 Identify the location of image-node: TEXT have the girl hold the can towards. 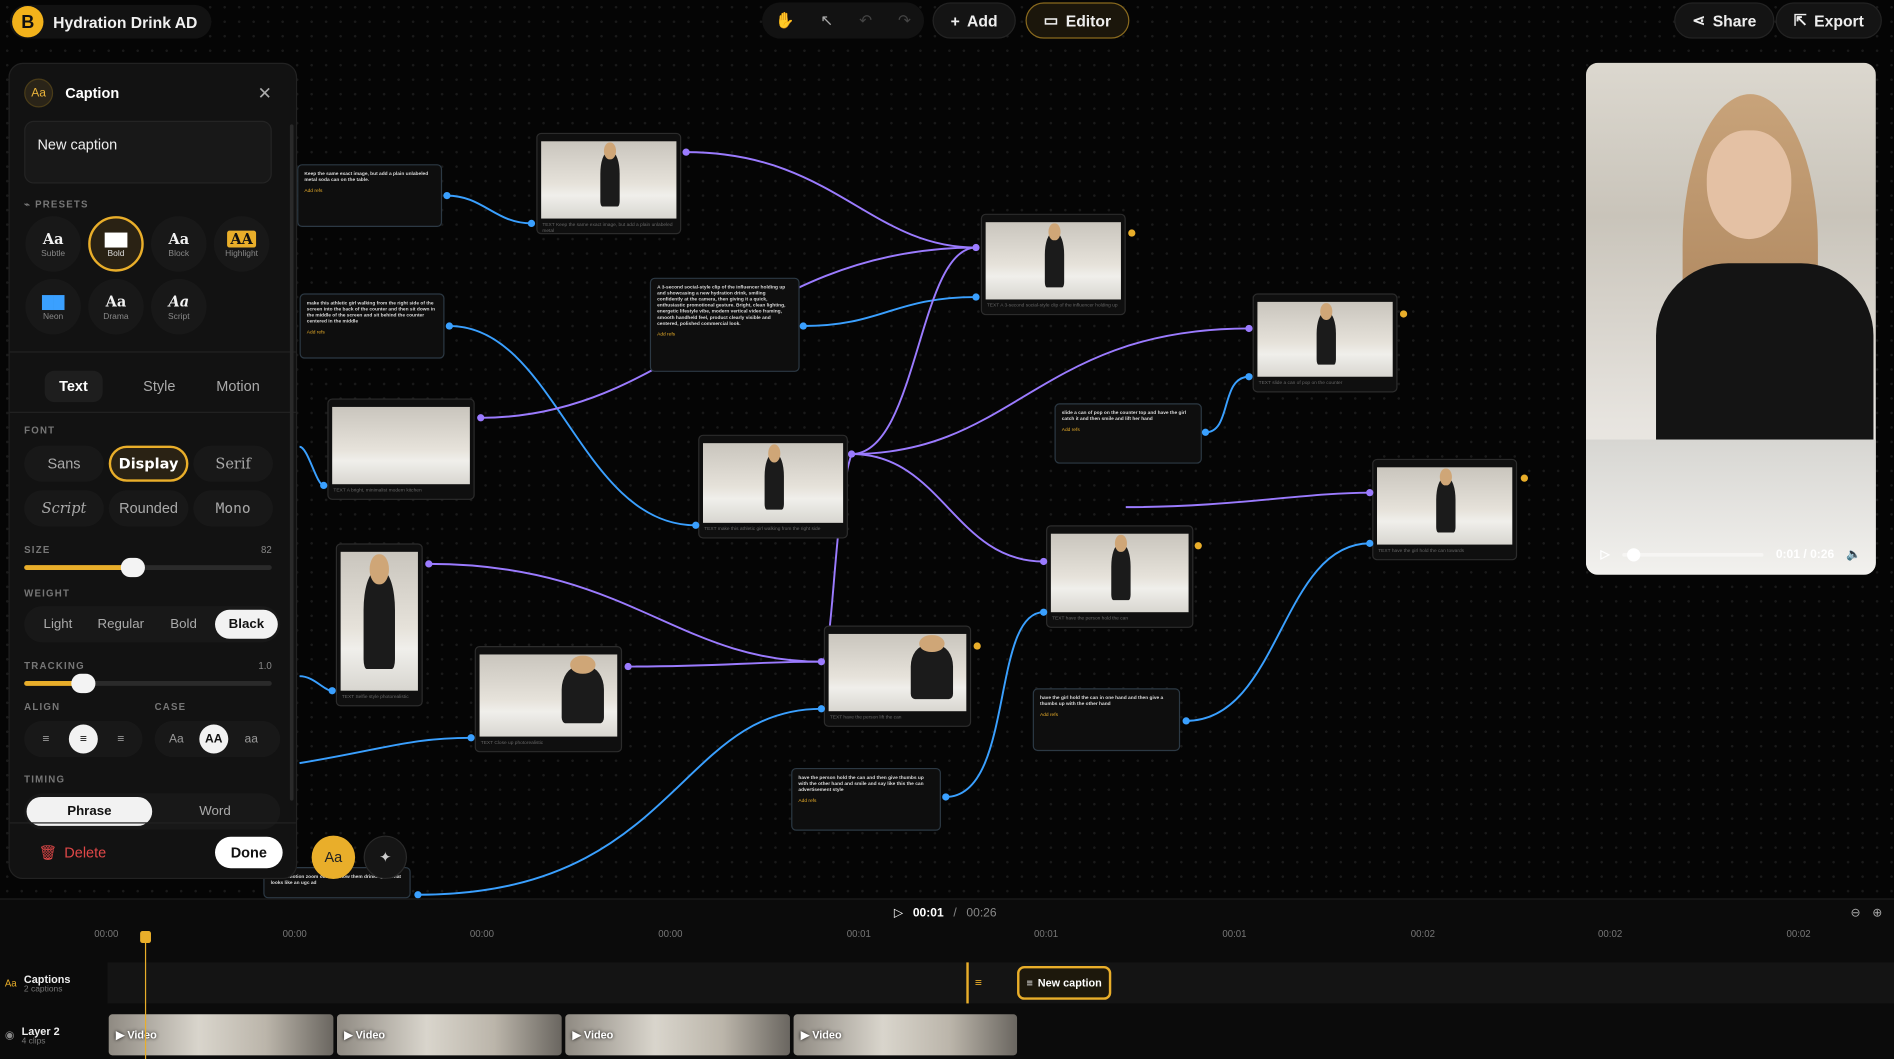
(1445, 509).